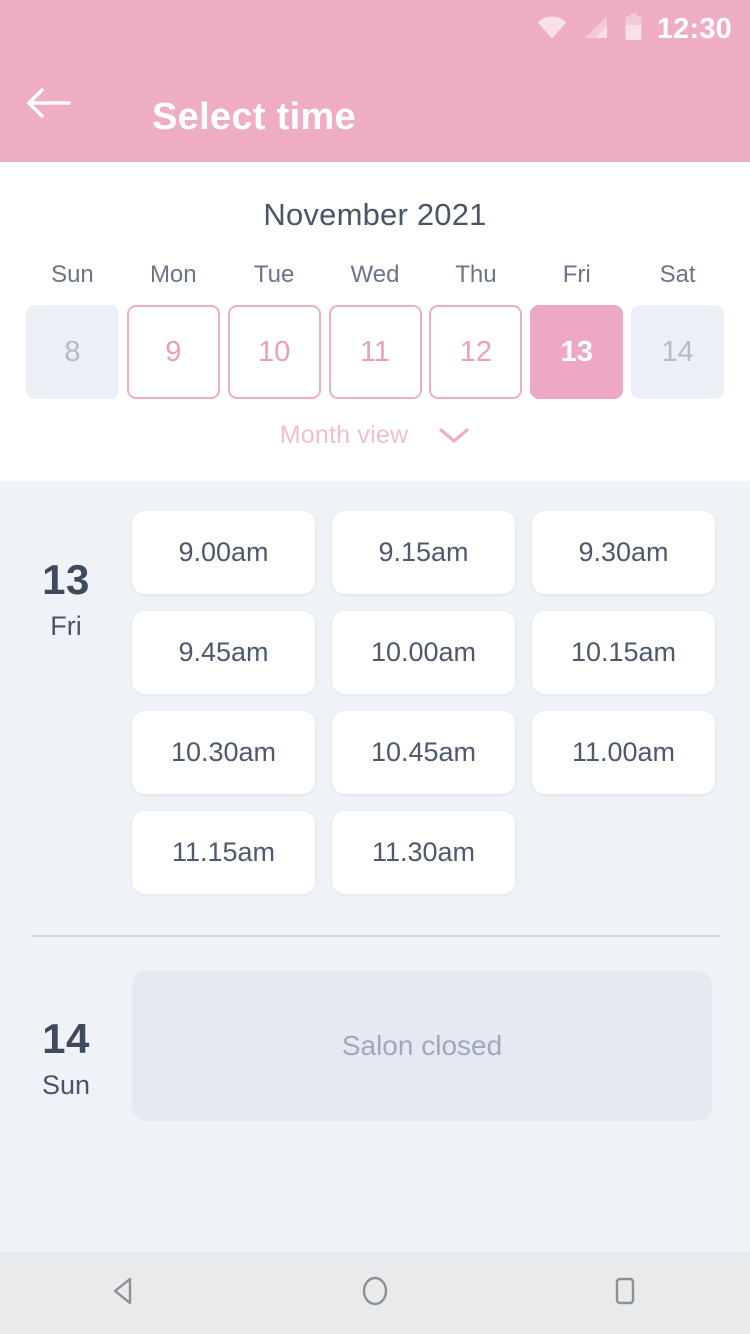 The width and height of the screenshot is (750, 1334). I want to click on cellular-signal-icon, so click(596, 29).